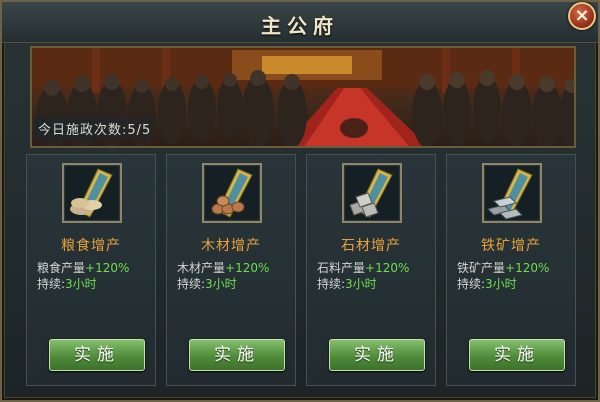 The height and width of the screenshot is (402, 600). What do you see at coordinates (511, 246) in the screenshot?
I see `card-title: 铁矿增产` at bounding box center [511, 246].